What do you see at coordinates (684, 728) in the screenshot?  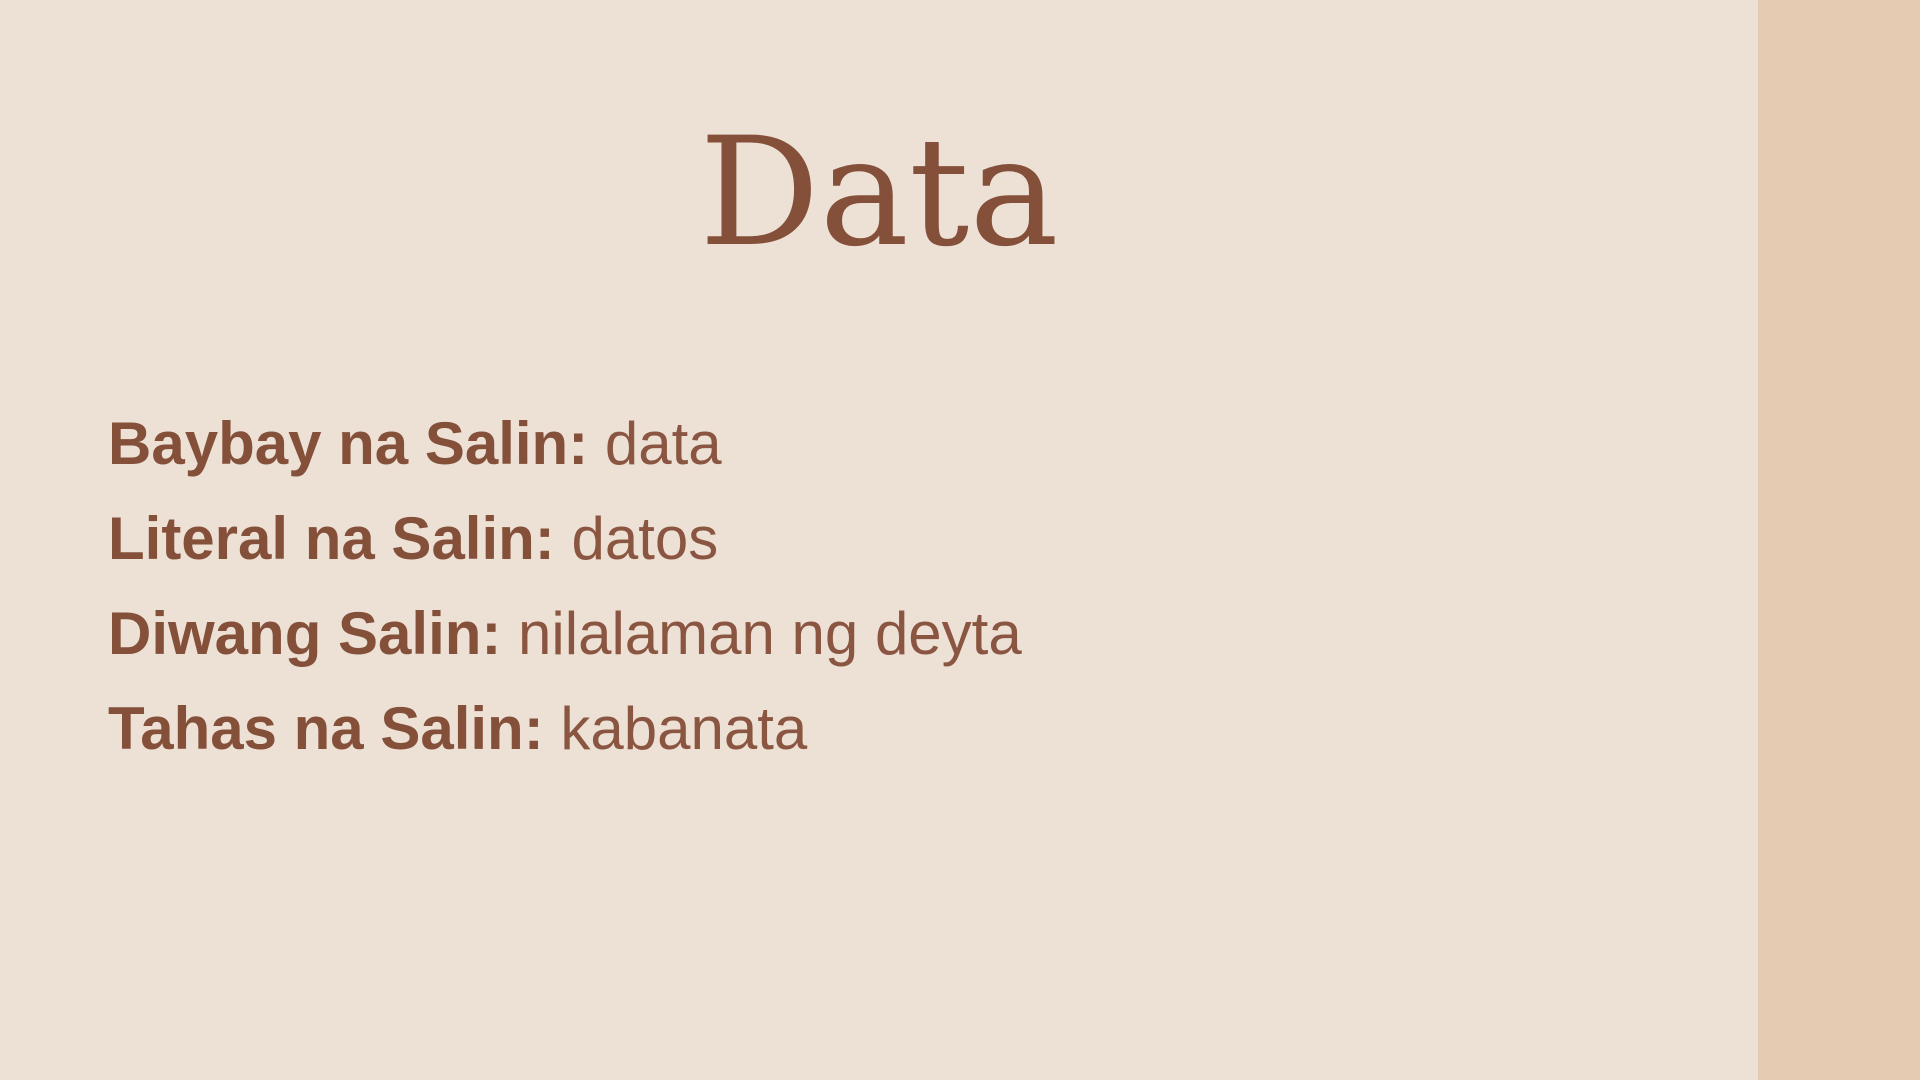 I see `entry-value: kabanata` at bounding box center [684, 728].